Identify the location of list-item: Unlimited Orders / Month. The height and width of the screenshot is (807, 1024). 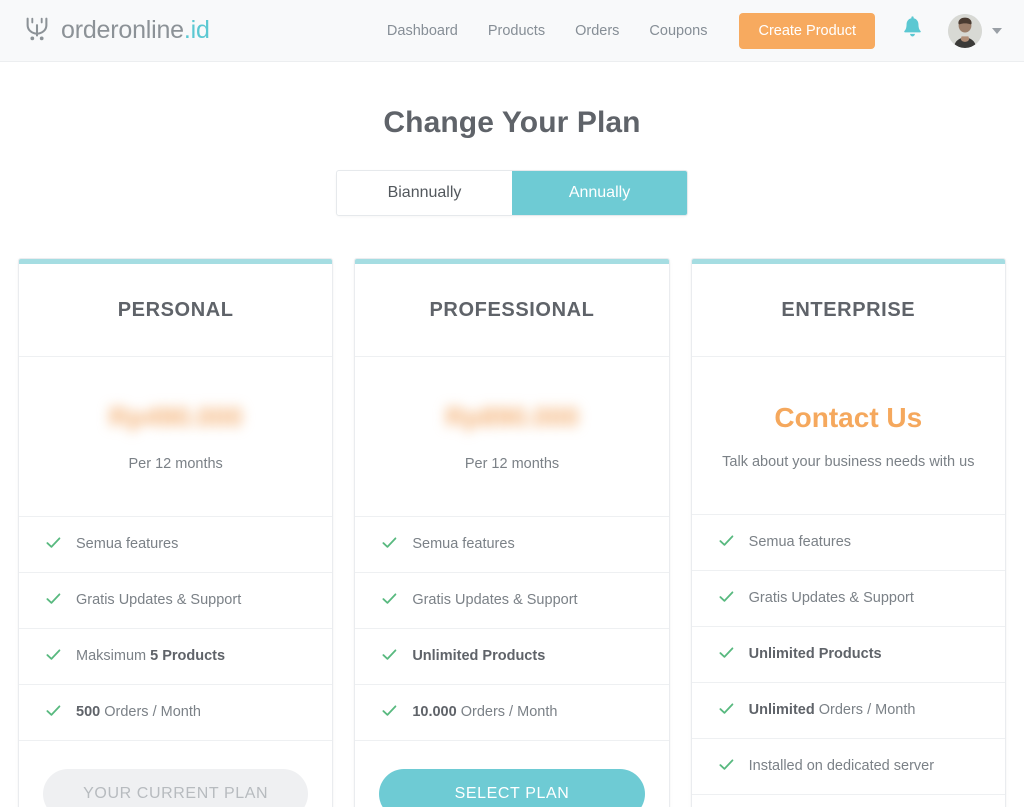
(848, 711).